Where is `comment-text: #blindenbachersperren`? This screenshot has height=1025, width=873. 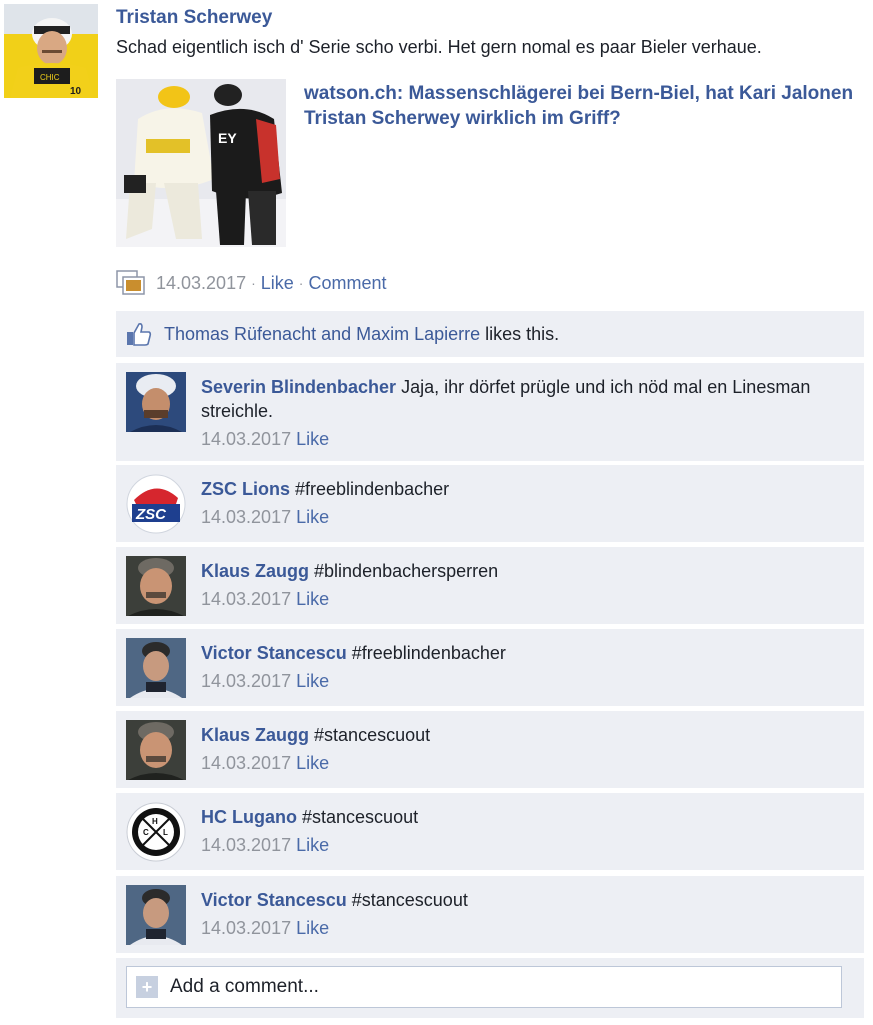
comment-text: #blindenbachersperren is located at coordinates (406, 571).